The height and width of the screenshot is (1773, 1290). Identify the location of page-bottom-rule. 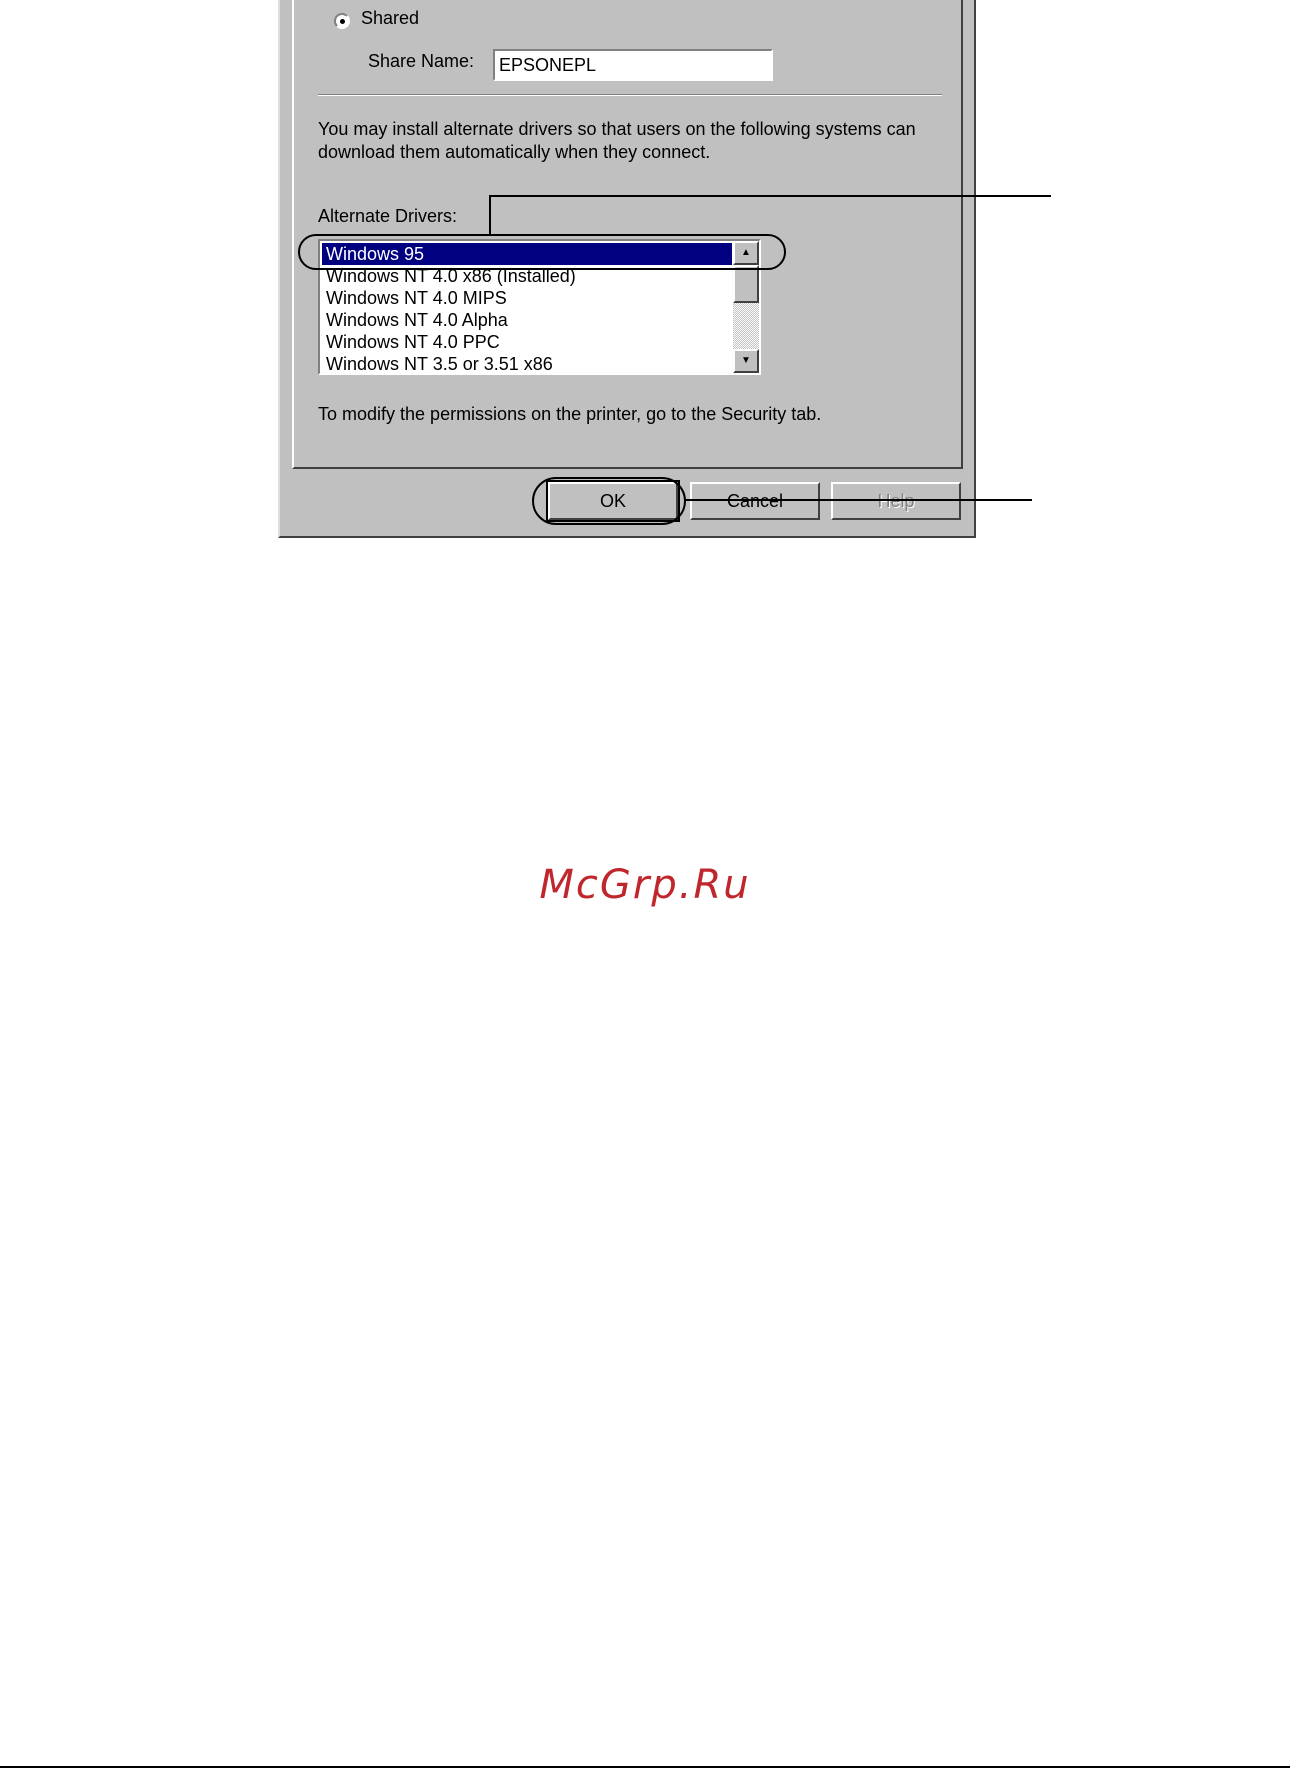
(645, 1767).